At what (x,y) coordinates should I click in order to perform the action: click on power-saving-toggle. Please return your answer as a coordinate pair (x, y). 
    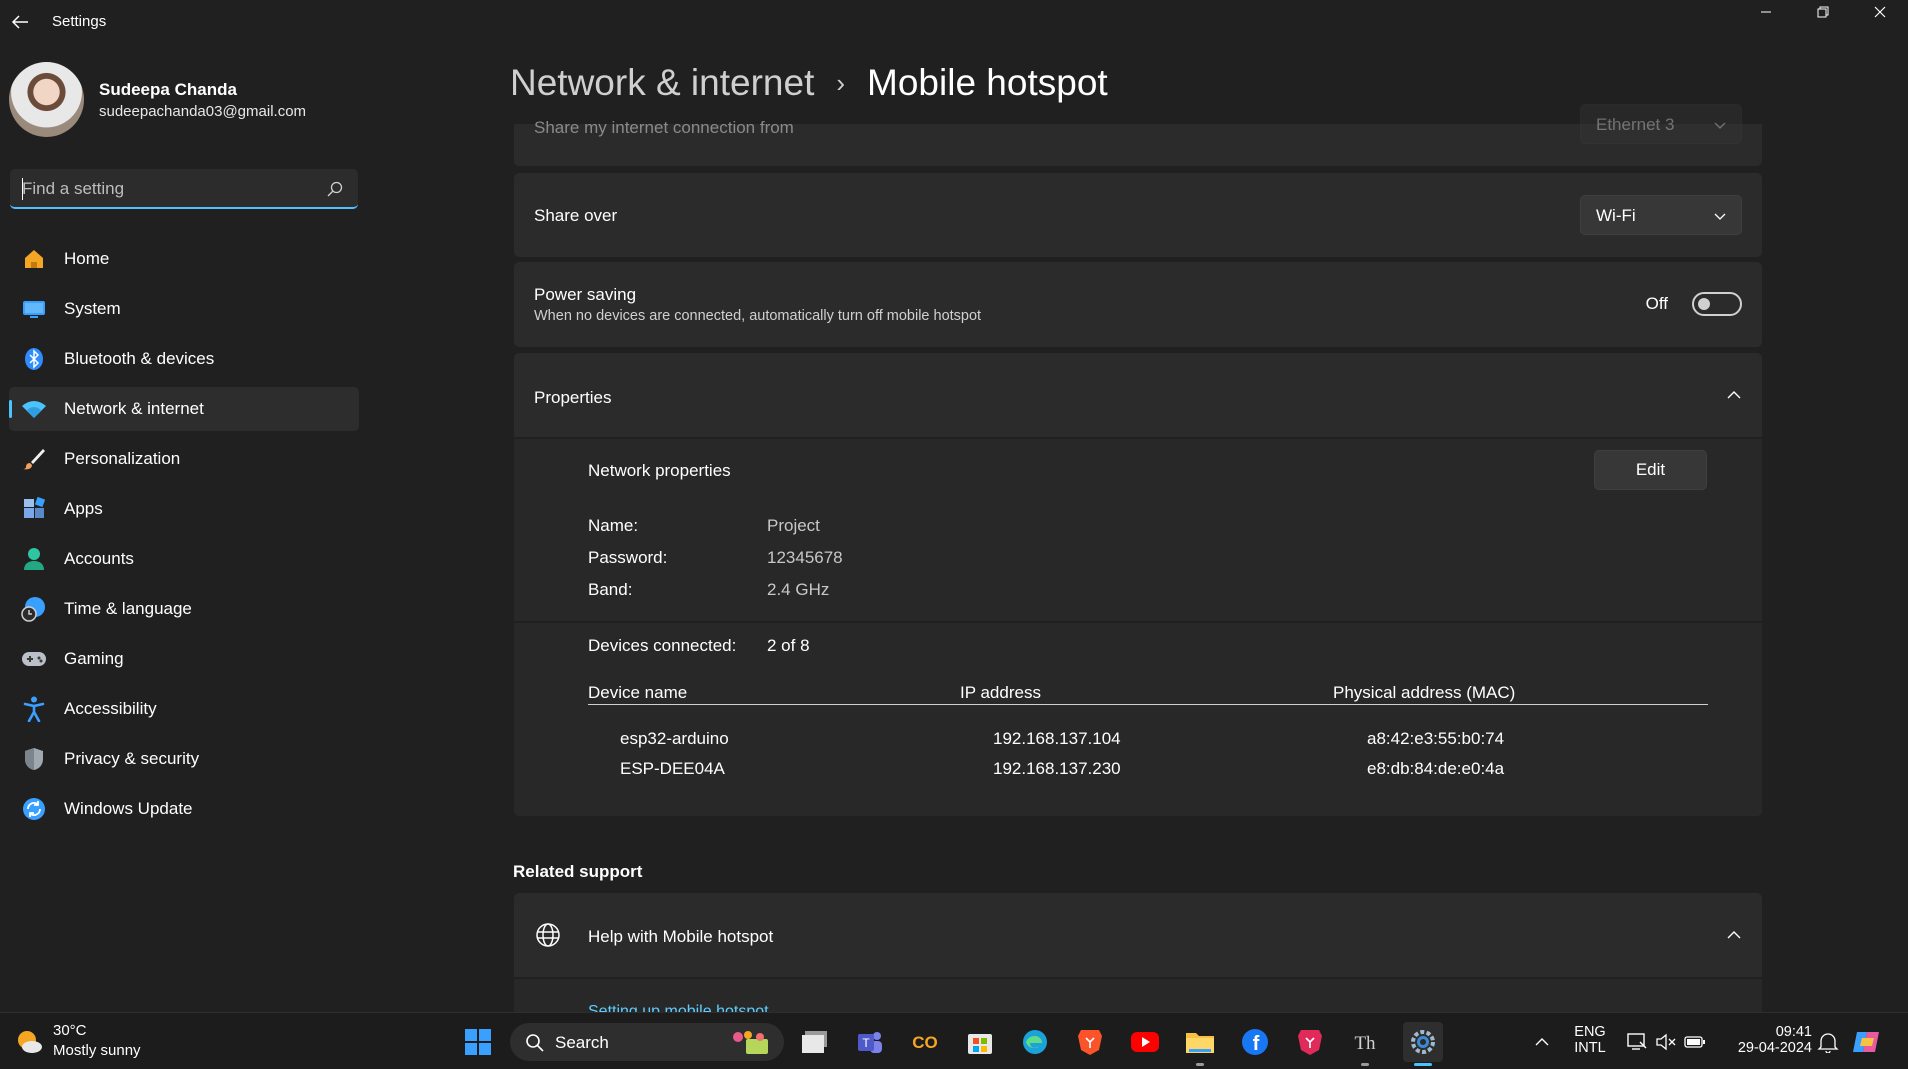
    Looking at the image, I should click on (1717, 304).